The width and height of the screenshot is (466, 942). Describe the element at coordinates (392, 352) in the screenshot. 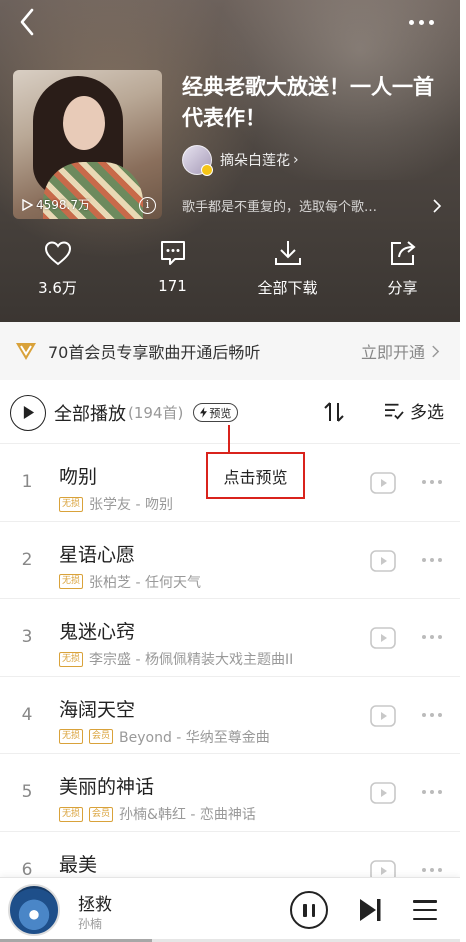

I see `vip-open-label: 立即开通` at that location.